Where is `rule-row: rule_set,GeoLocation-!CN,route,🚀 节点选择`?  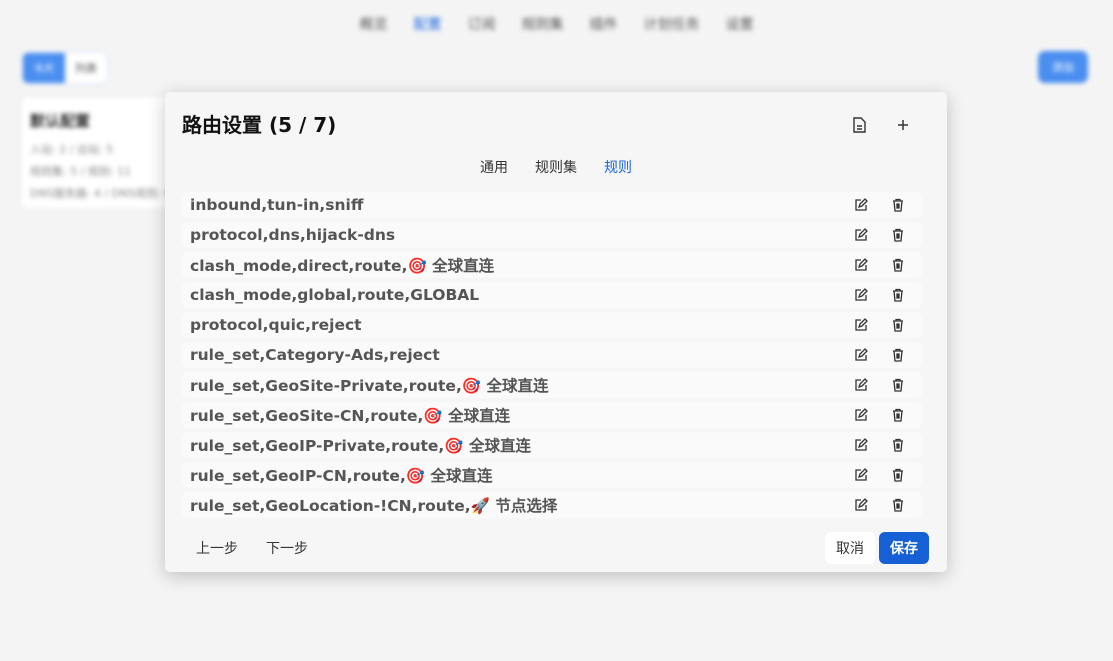 rule-row: rule_set,GeoLocation-!CN,route,🚀 节点选择 is located at coordinates (552, 505).